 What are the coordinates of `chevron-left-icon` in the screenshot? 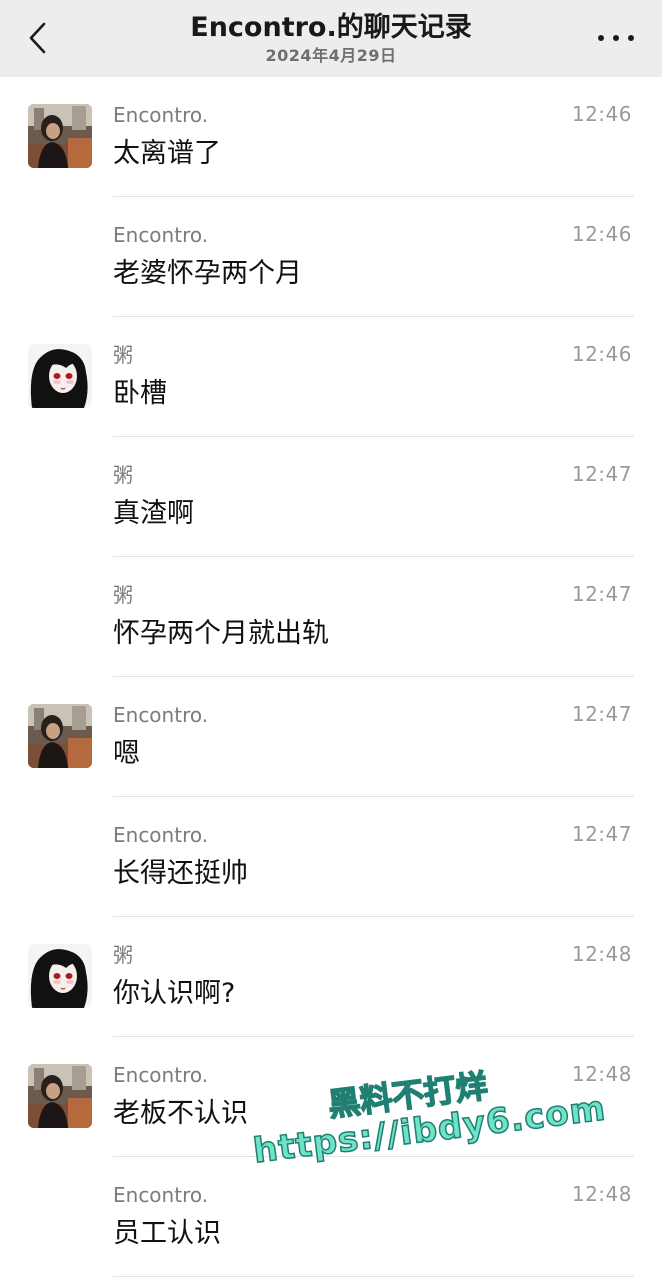 It's located at (37, 38).